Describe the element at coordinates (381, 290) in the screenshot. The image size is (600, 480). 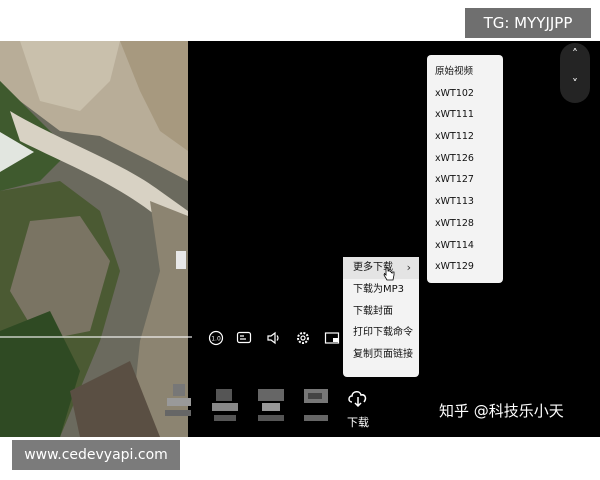
I see `menu-item-mp3: 下载为MP3` at that location.